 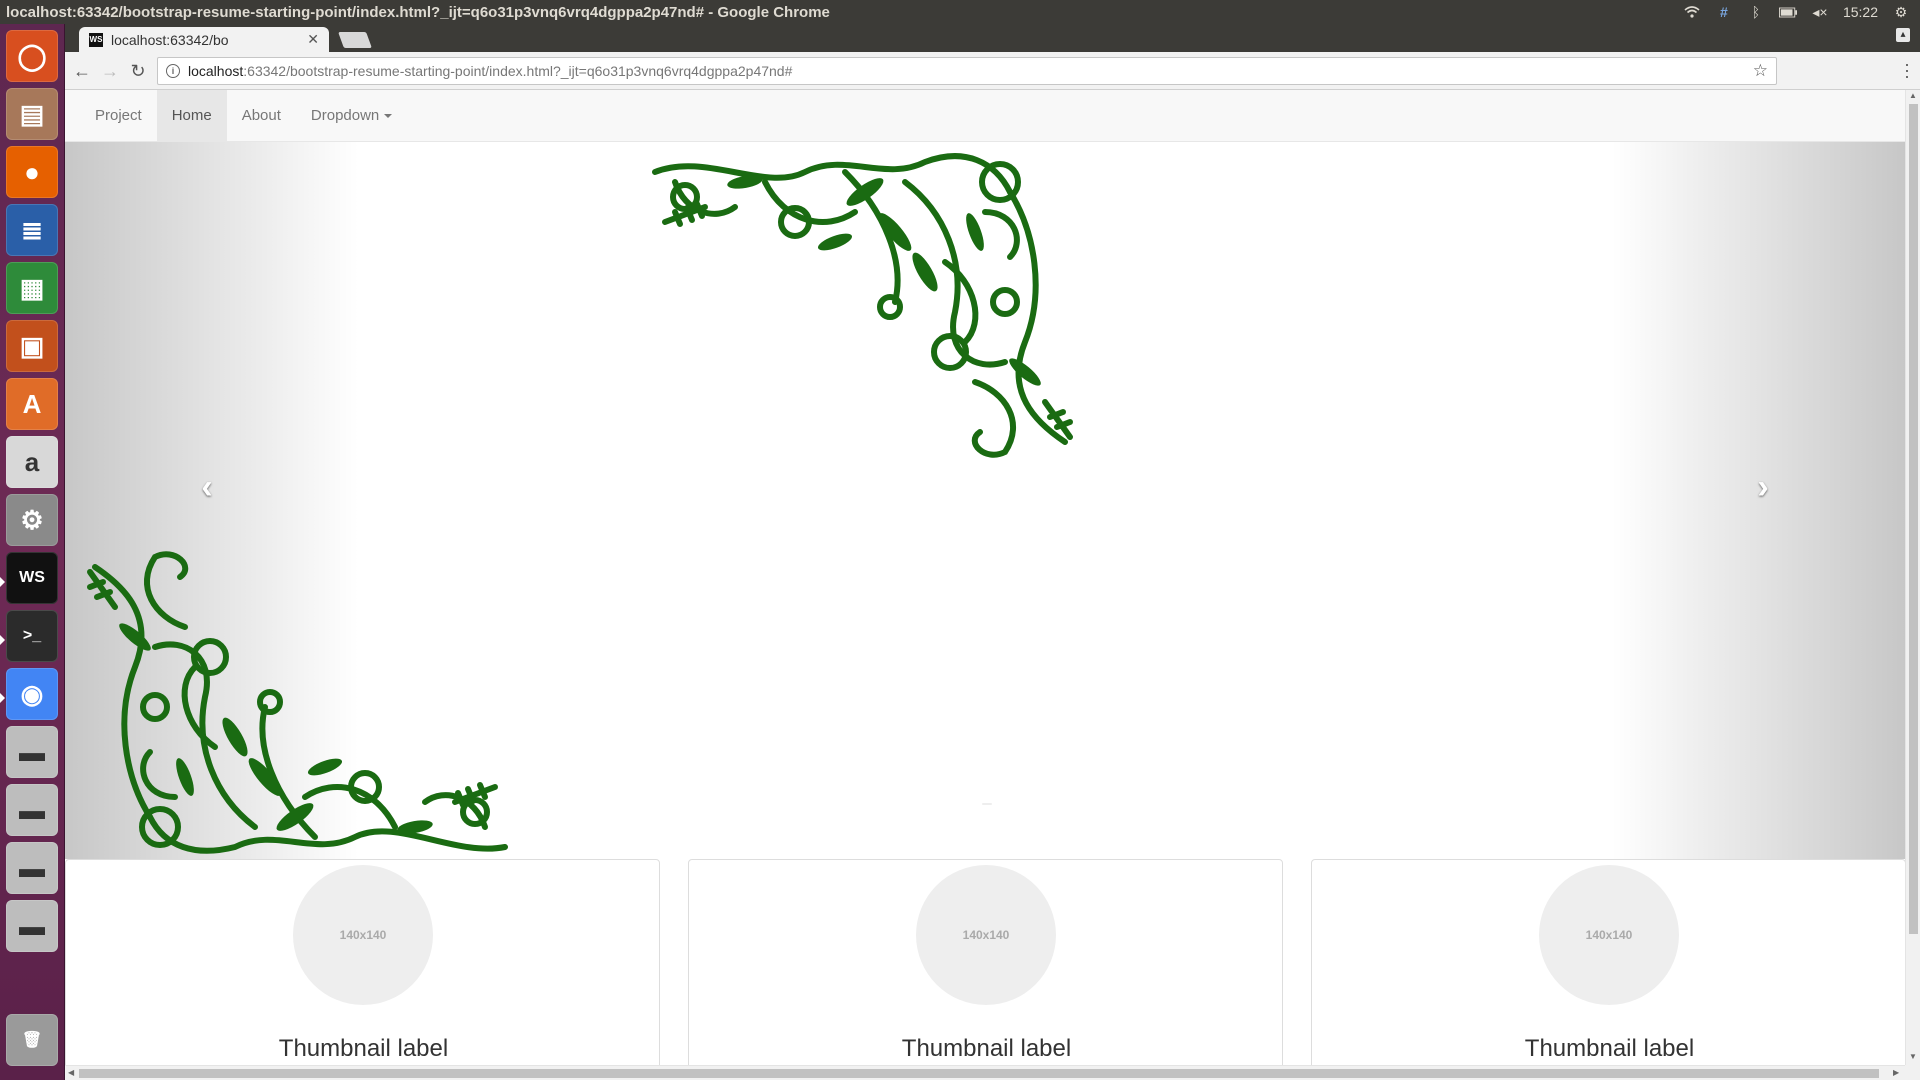 I want to click on impress-icon: ▣, so click(x=32, y=346).